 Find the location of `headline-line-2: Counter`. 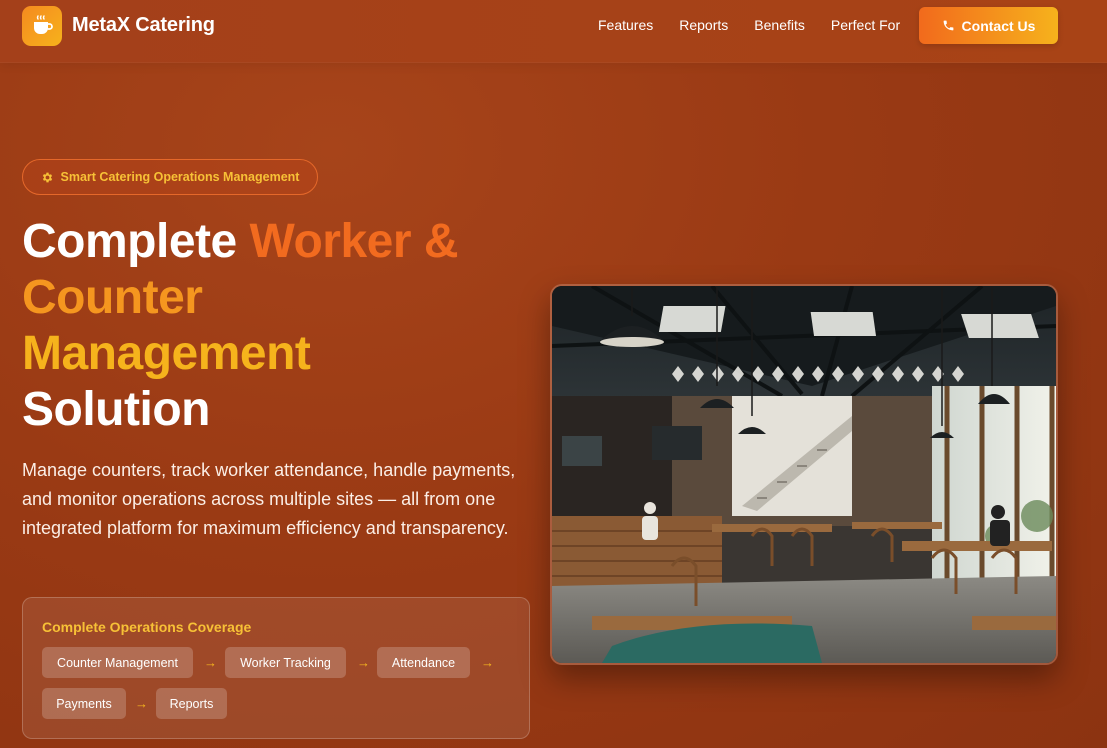

headline-line-2: Counter is located at coordinates (112, 297).